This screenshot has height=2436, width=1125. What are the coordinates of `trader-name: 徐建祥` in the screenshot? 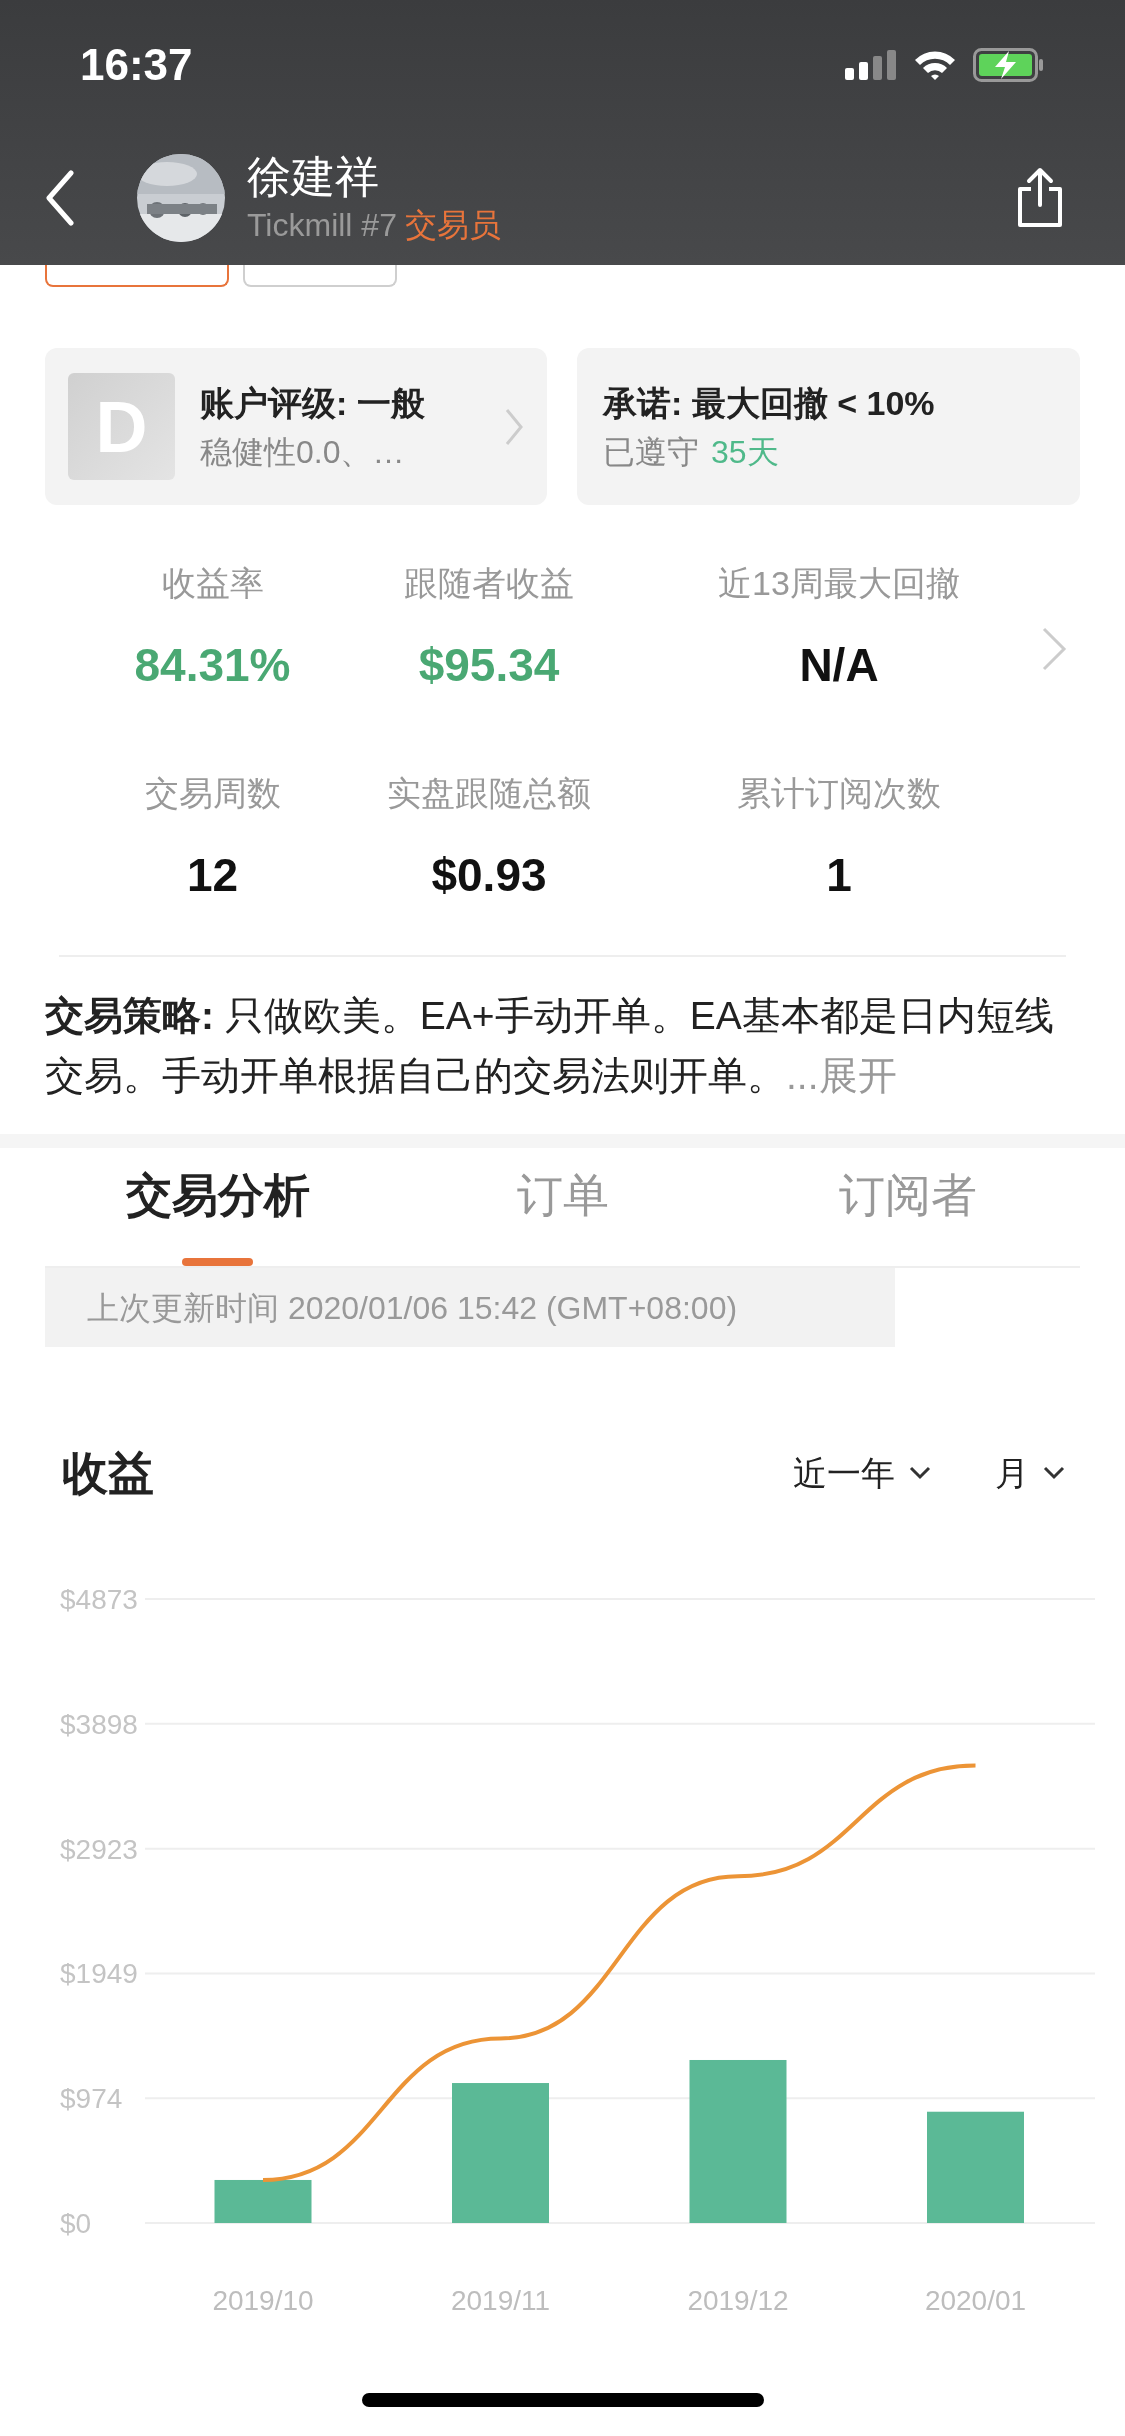 It's located at (313, 176).